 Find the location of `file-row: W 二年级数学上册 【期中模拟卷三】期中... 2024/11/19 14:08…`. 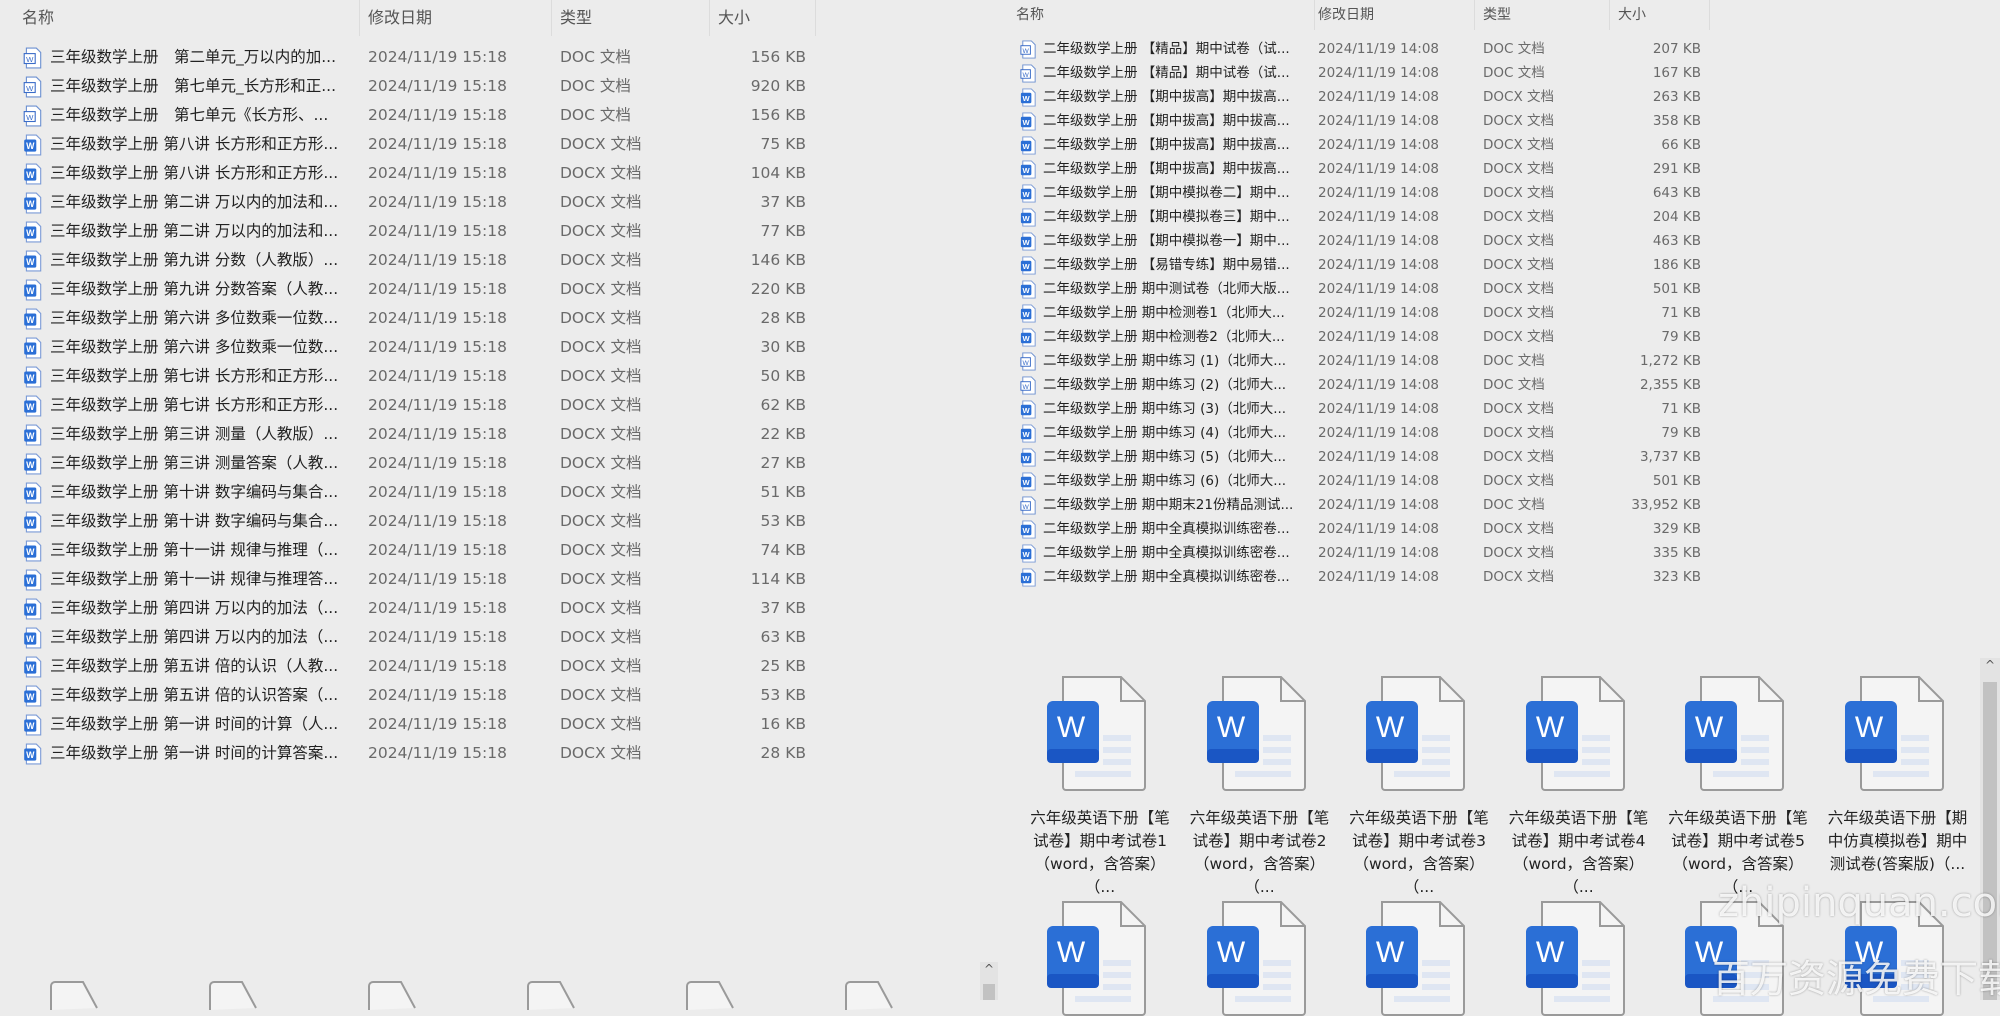

file-row: W 二年级数学上册 【期中模拟卷三】期中... 2024/11/19 14:08… is located at coordinates (1355, 217).